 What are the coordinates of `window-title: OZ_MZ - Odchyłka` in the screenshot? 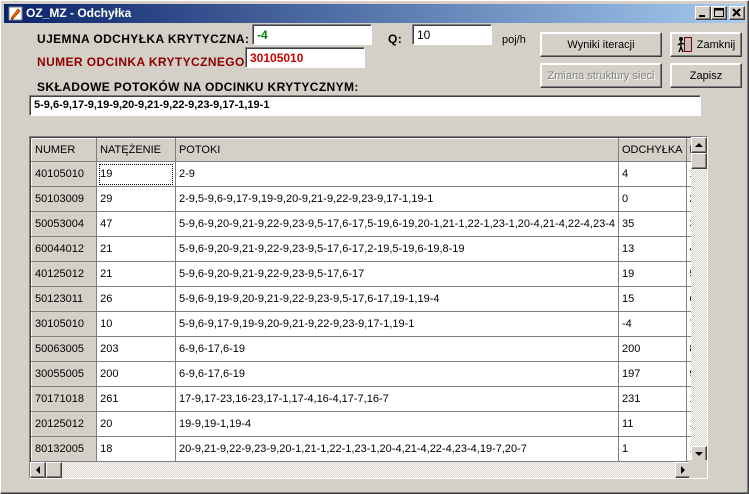 It's located at (79, 13).